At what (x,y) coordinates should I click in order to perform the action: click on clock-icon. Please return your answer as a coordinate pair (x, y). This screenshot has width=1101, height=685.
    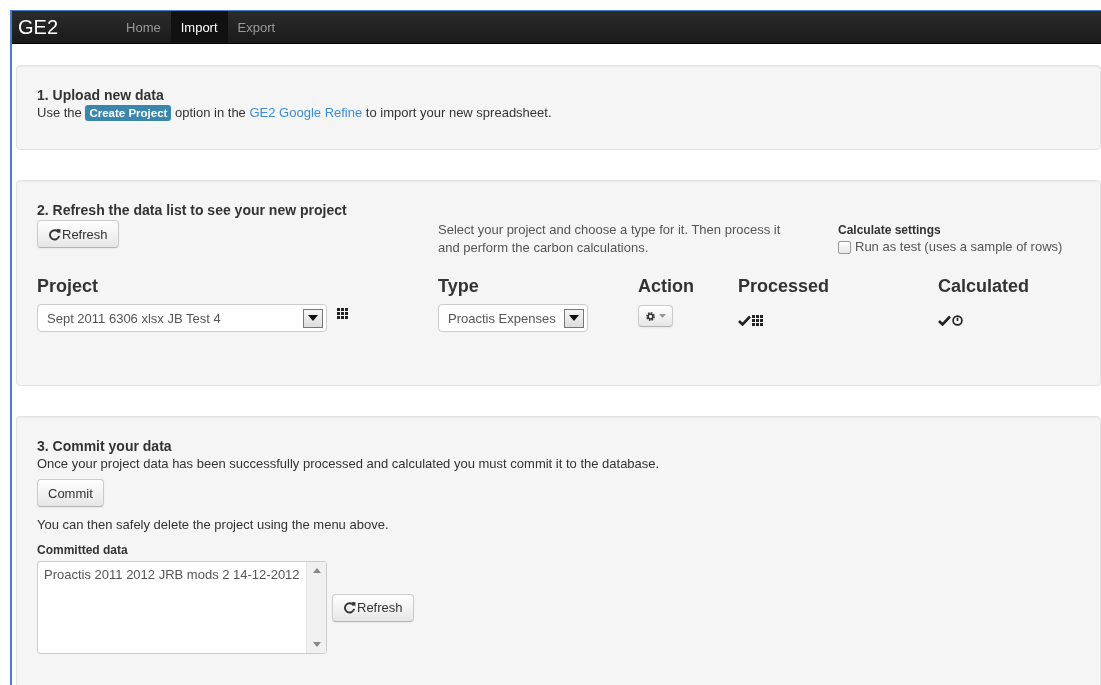
    Looking at the image, I should click on (957, 320).